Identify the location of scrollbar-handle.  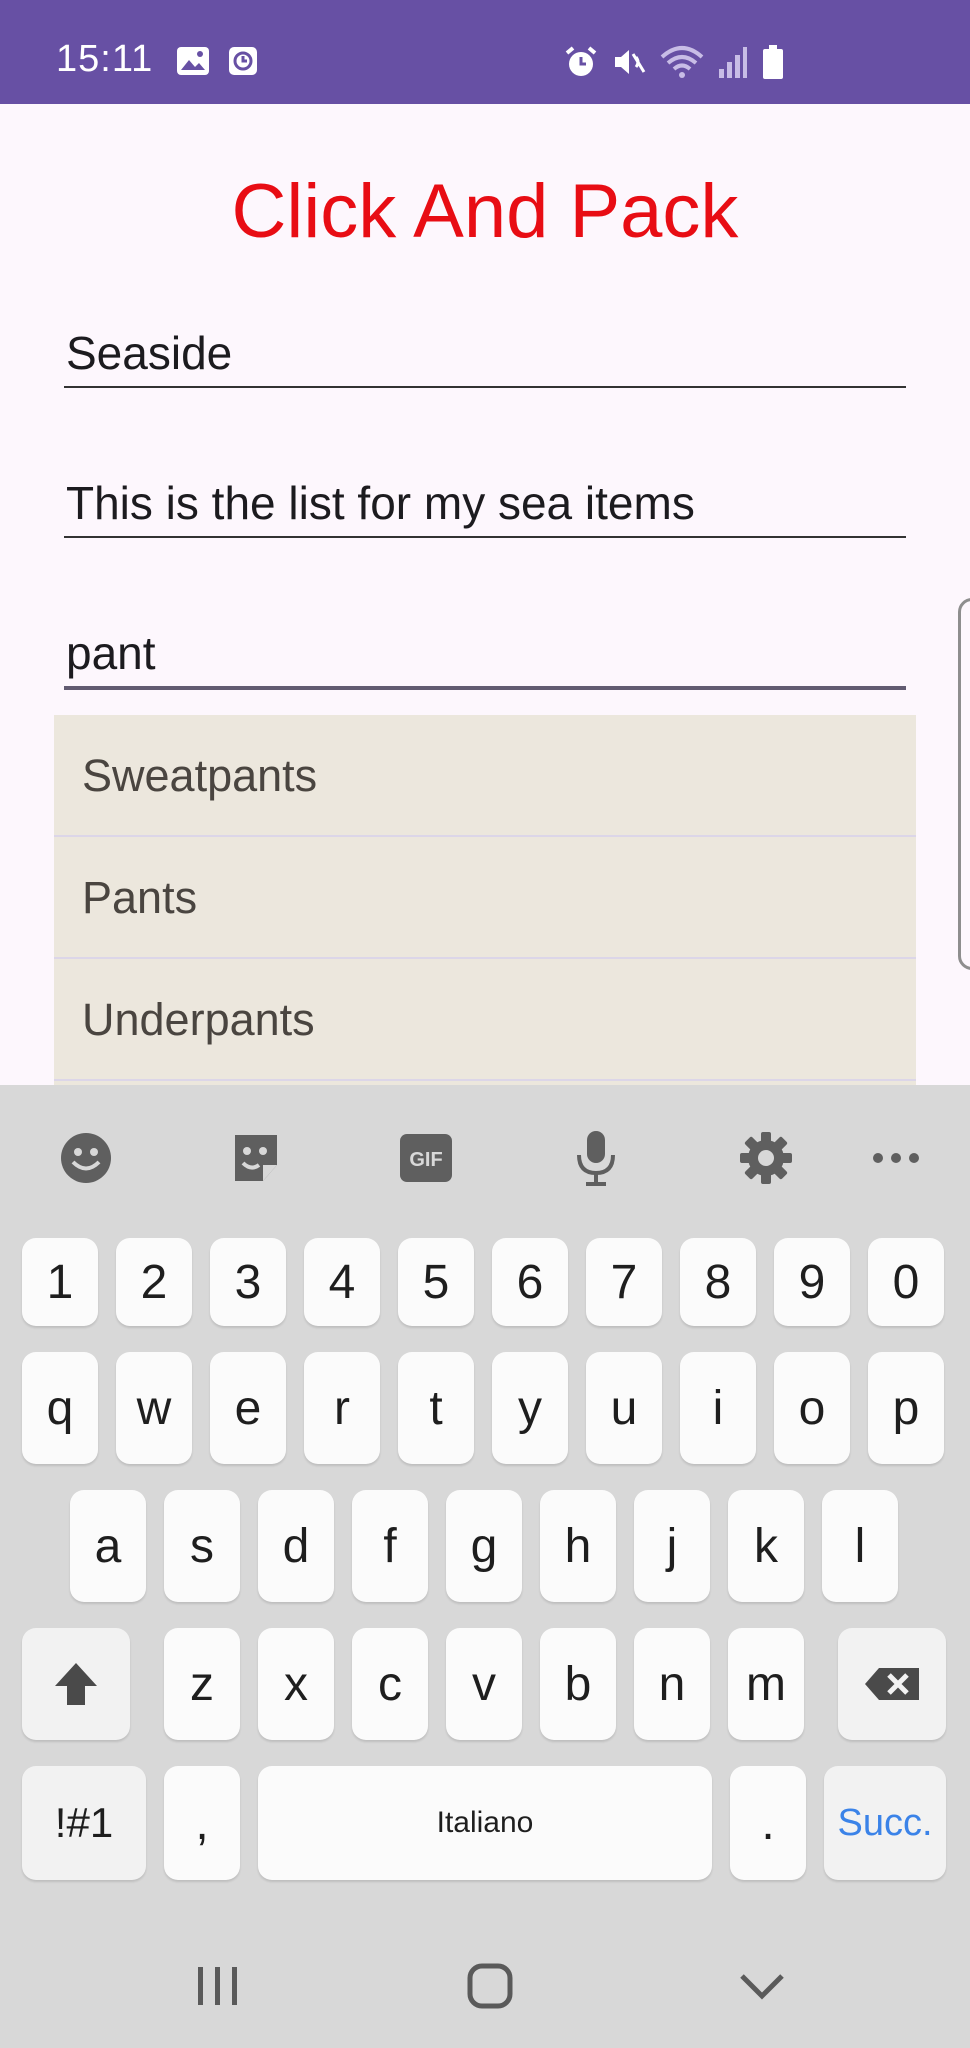
(964, 784).